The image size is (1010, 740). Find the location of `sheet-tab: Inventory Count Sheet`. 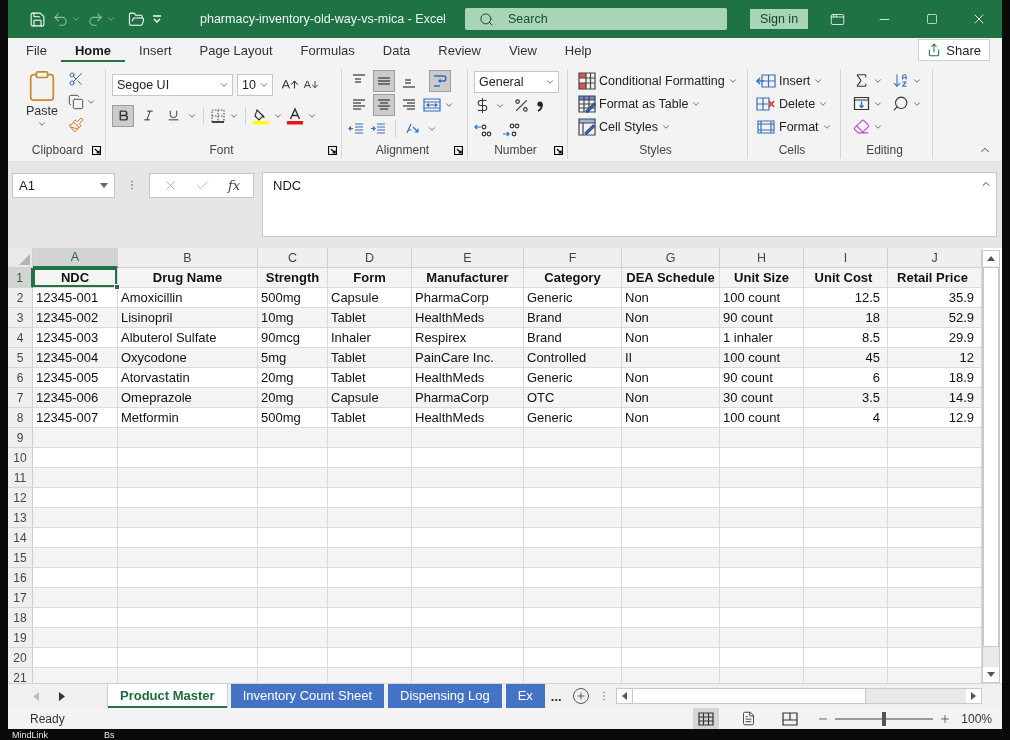

sheet-tab: Inventory Count Sheet is located at coordinates (307, 696).